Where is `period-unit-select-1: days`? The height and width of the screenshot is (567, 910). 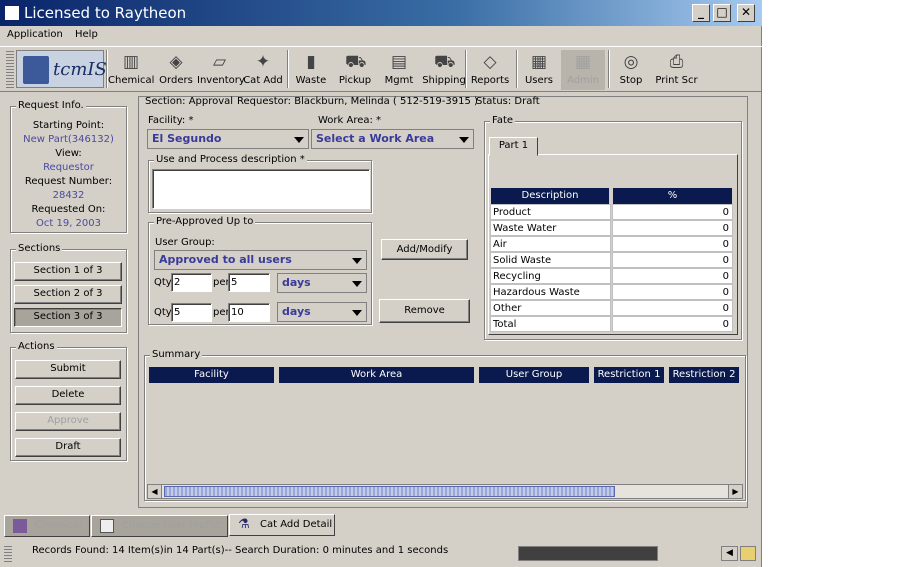
period-unit-select-1: days is located at coordinates (322, 283).